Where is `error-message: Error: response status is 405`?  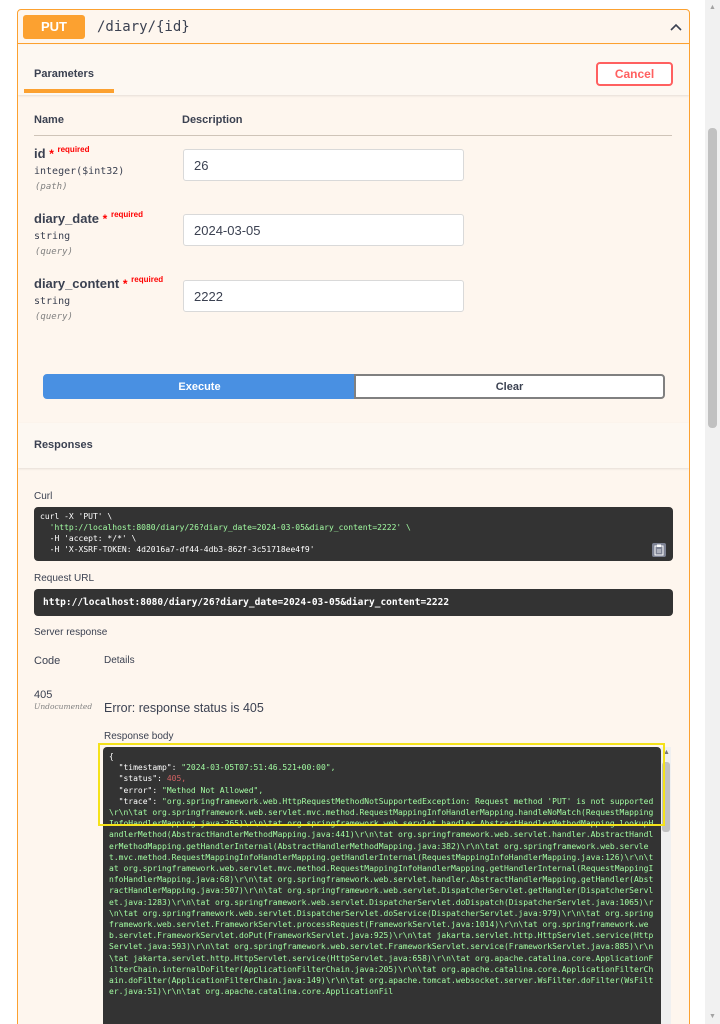 error-message: Error: response status is 405 is located at coordinates (184, 708).